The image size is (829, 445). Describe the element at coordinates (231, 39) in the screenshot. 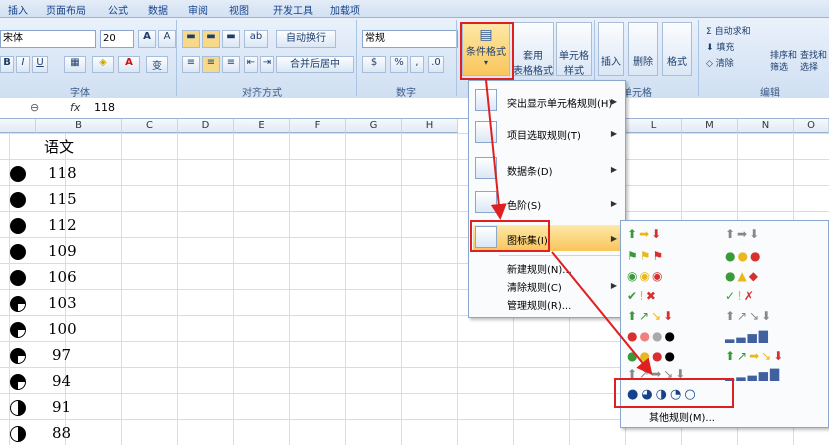

I see `align-bottom-button: ▬` at that location.